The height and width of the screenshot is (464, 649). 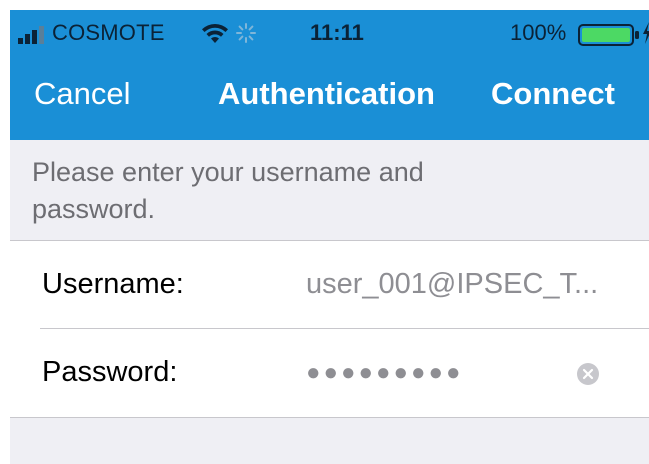 I want to click on cancel-button: Cancel, so click(x=82, y=94).